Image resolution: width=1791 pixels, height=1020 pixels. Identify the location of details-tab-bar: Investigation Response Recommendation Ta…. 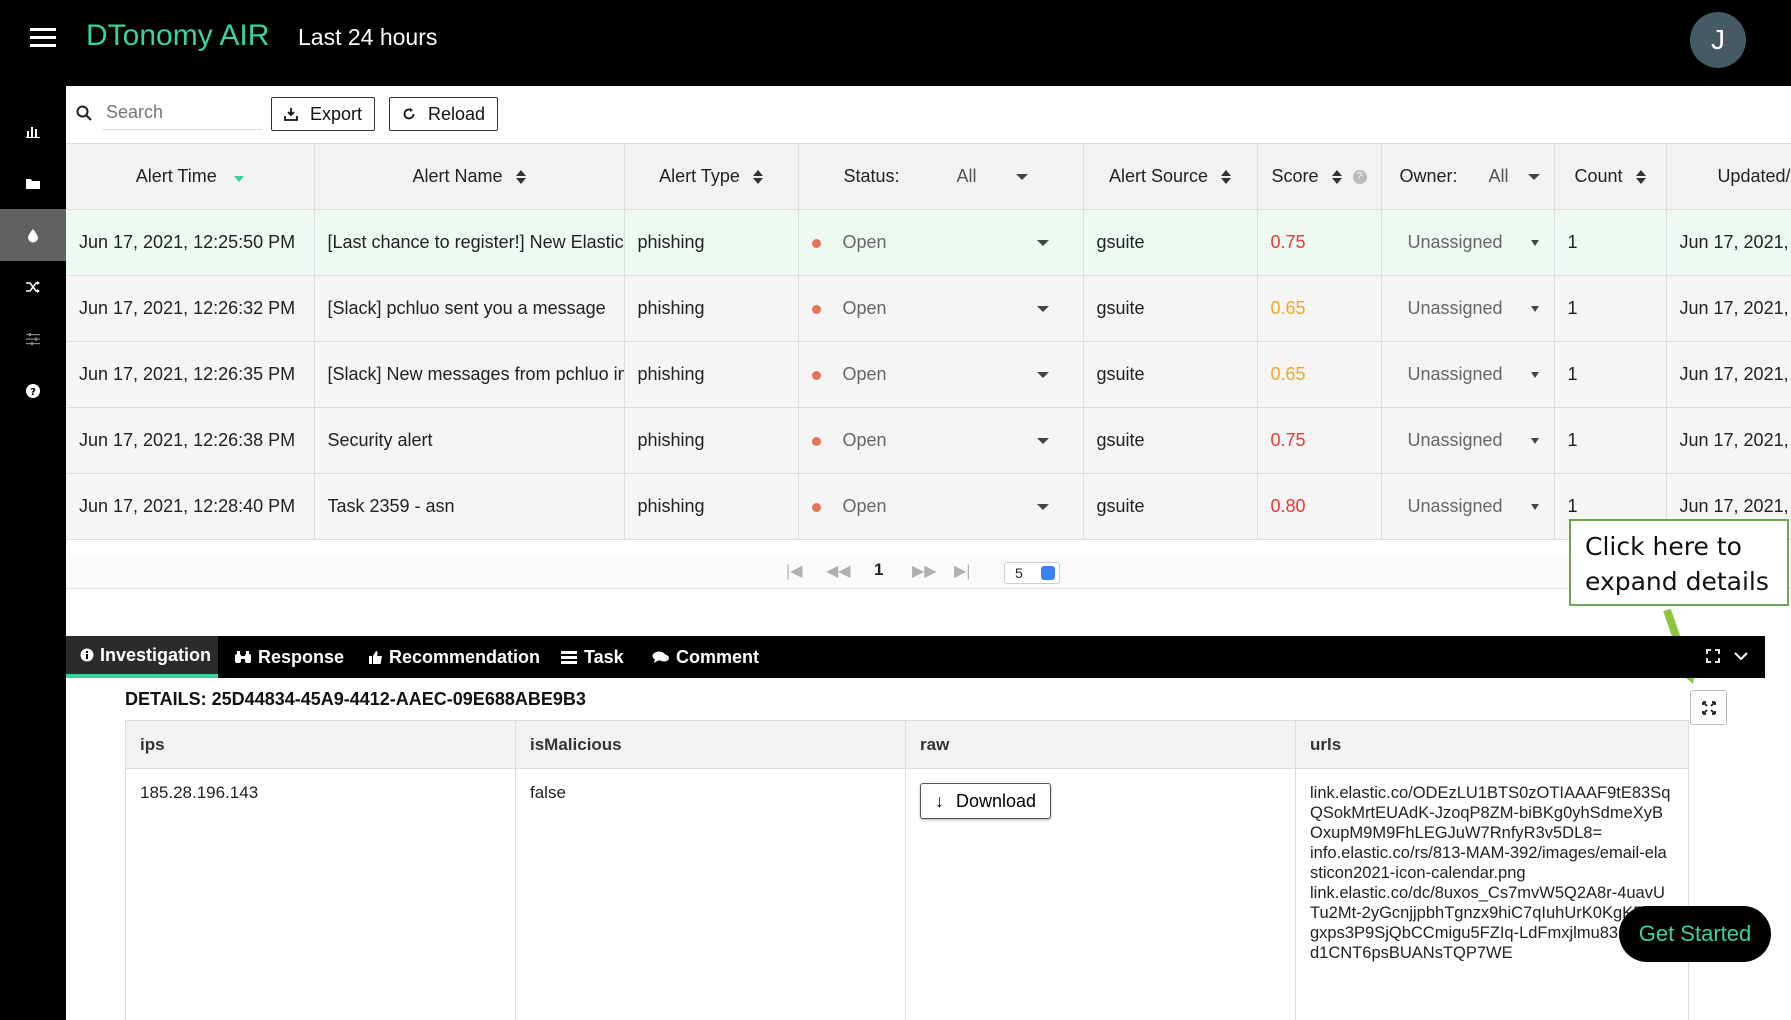
(915, 657).